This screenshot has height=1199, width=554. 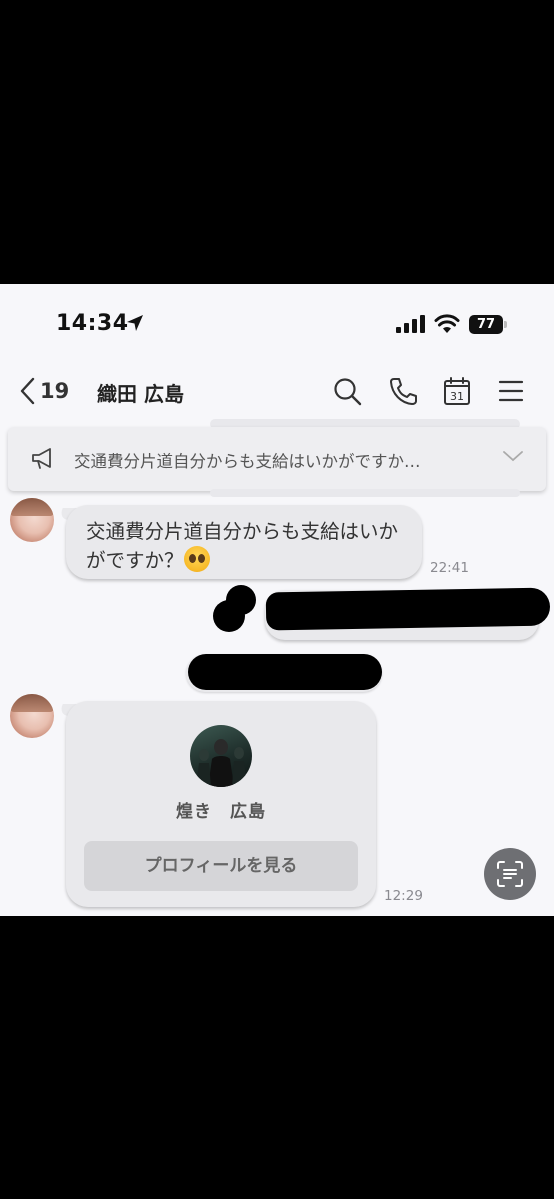 I want to click on calendar-icon: 31, so click(x=457, y=391).